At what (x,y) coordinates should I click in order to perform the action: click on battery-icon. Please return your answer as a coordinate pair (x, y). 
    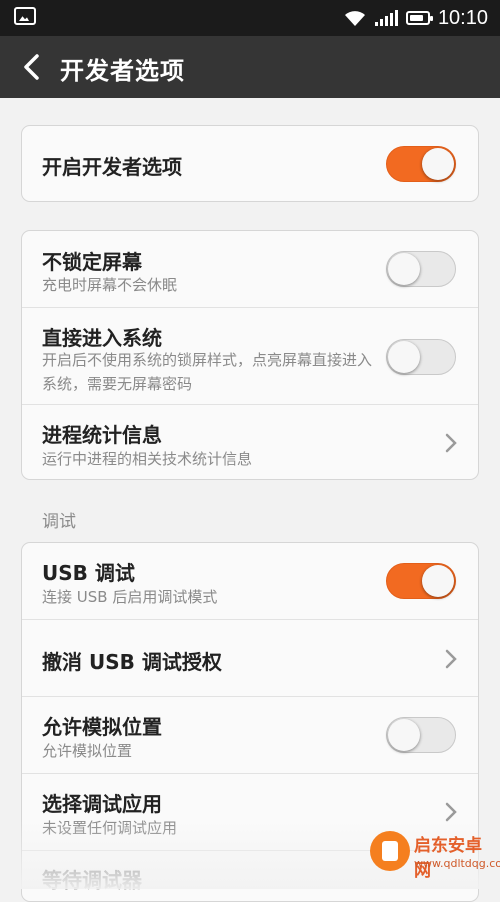
    Looking at the image, I should click on (419, 18).